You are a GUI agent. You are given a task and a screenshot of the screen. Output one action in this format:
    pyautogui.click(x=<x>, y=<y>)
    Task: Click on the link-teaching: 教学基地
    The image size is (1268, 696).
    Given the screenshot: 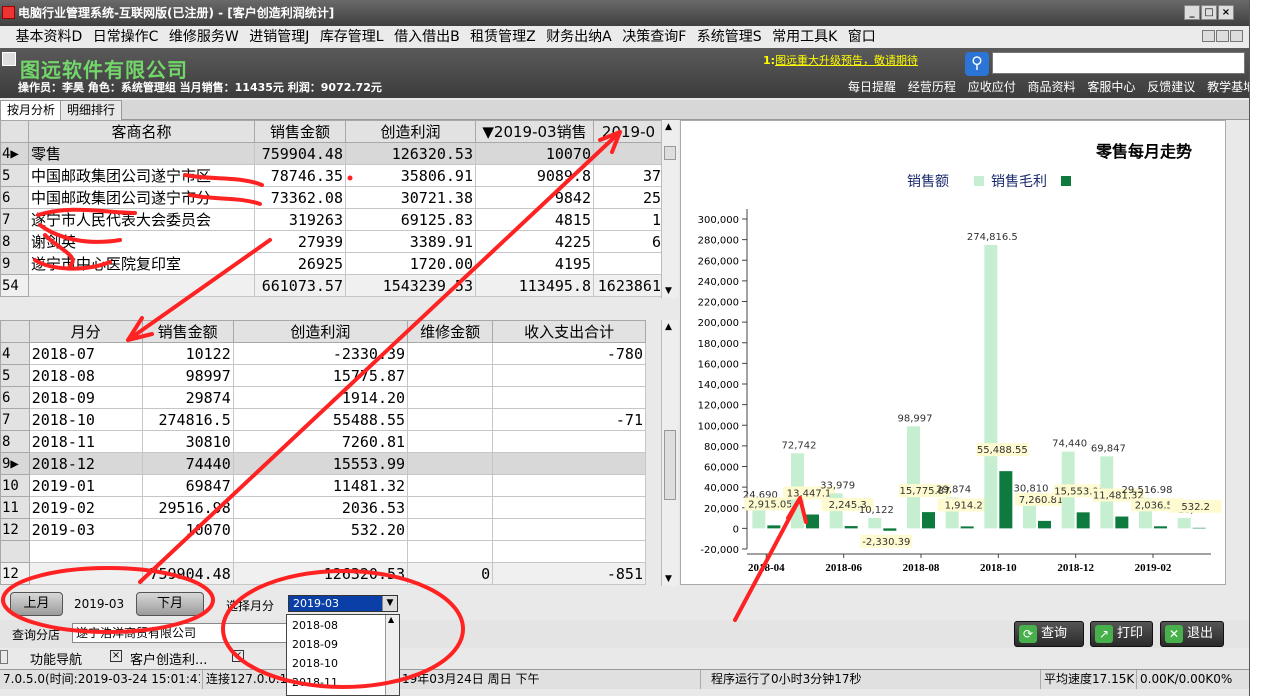 What is the action you would take?
    pyautogui.click(x=1228, y=87)
    